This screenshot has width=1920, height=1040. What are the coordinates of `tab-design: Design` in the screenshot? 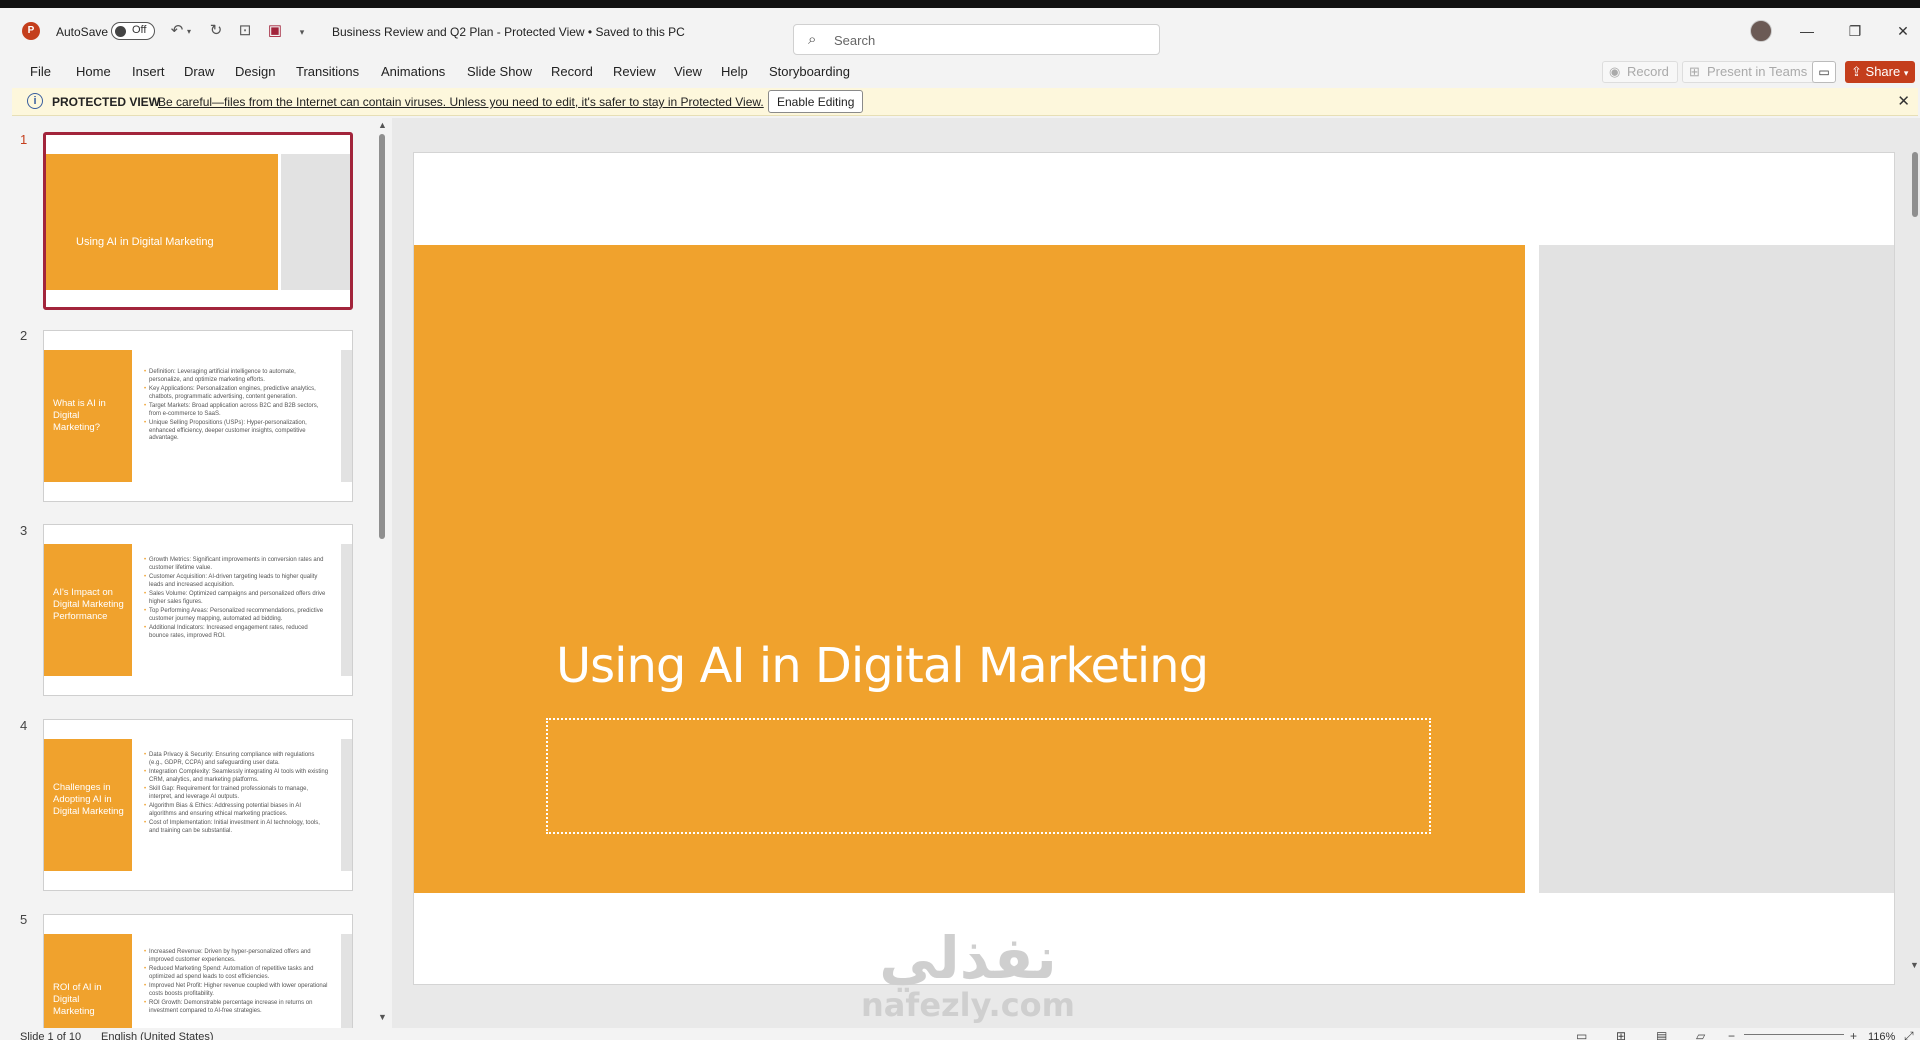 It's located at (255, 71).